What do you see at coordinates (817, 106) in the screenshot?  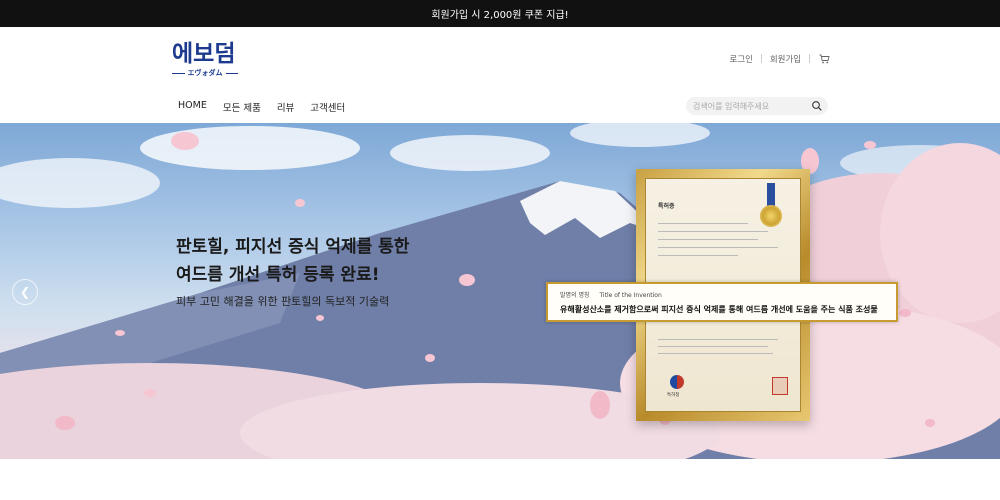 I see `search-icon` at bounding box center [817, 106].